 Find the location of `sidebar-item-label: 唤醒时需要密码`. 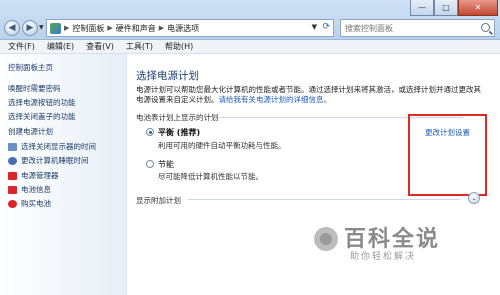

sidebar-item-label: 唤醒时需要密码 is located at coordinates (34, 88).